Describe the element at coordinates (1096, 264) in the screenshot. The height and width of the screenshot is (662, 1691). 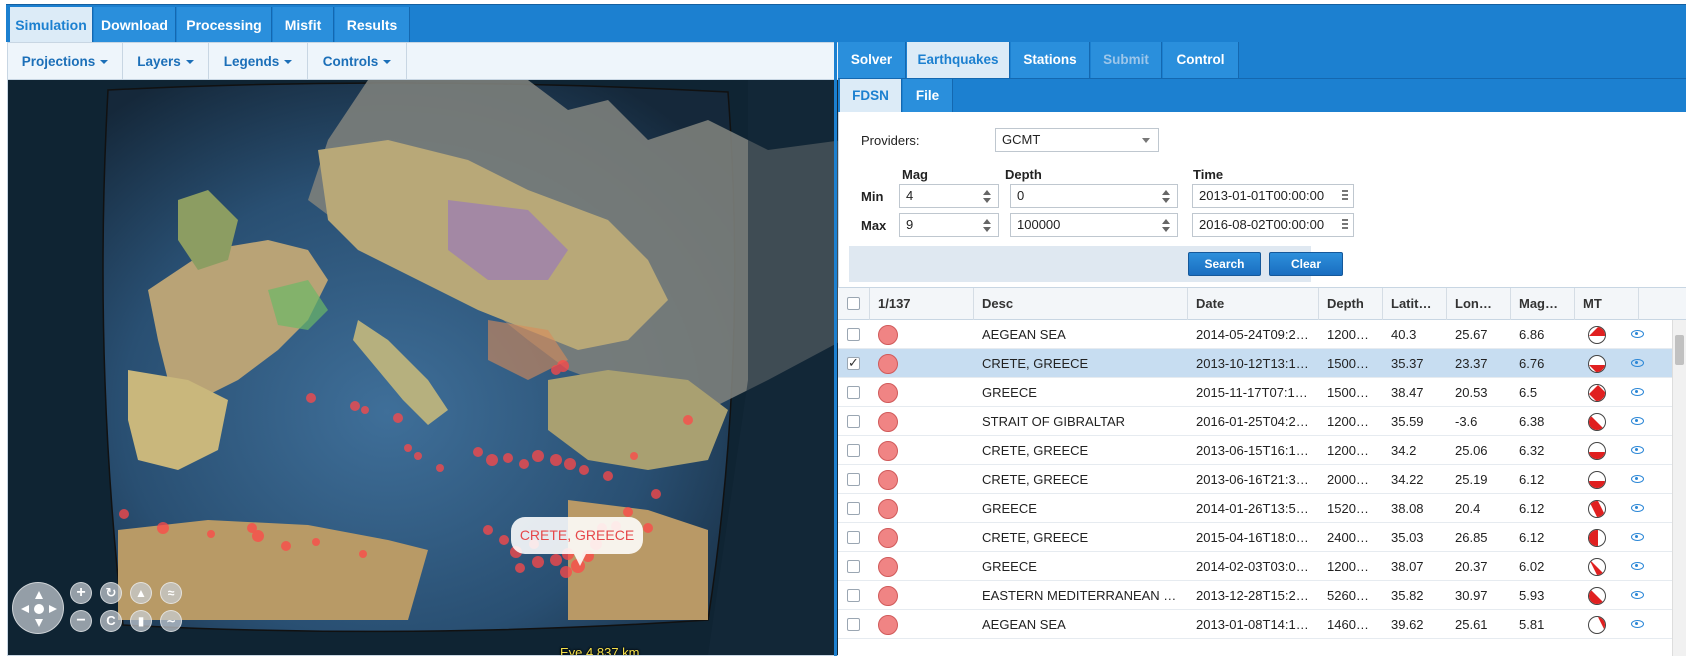
I see `form-button-bar: Search Clear` at that location.